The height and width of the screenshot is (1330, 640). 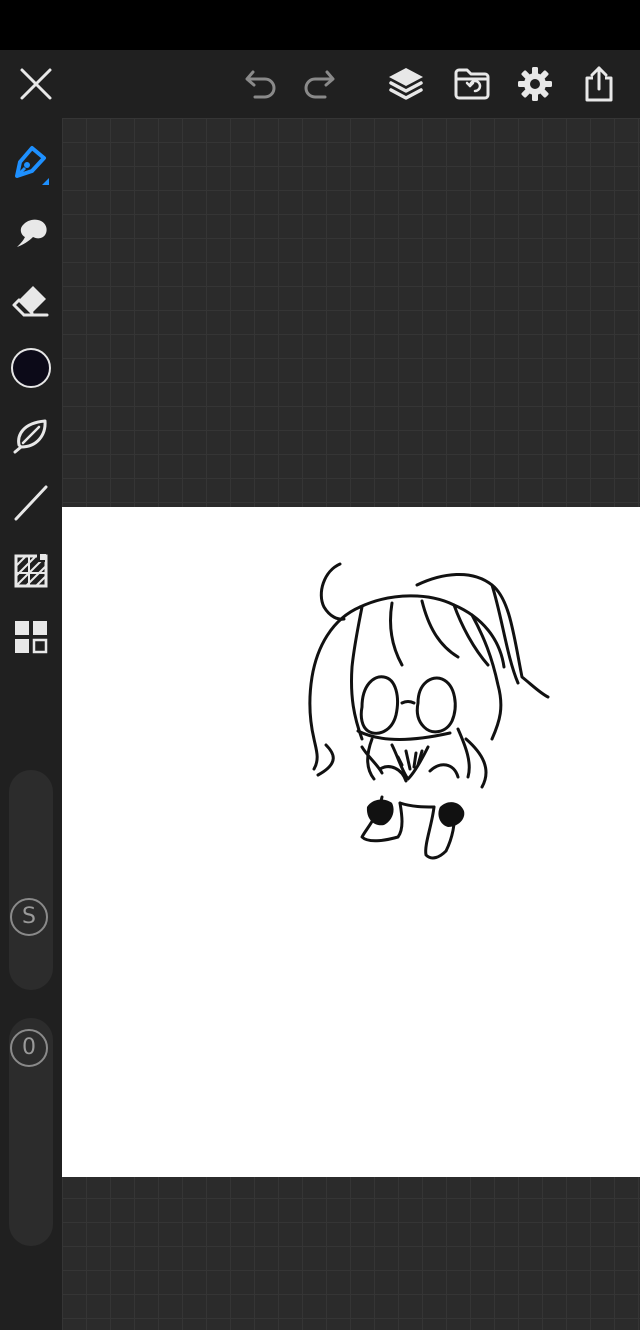 I want to click on close-button, so click(x=36, y=84).